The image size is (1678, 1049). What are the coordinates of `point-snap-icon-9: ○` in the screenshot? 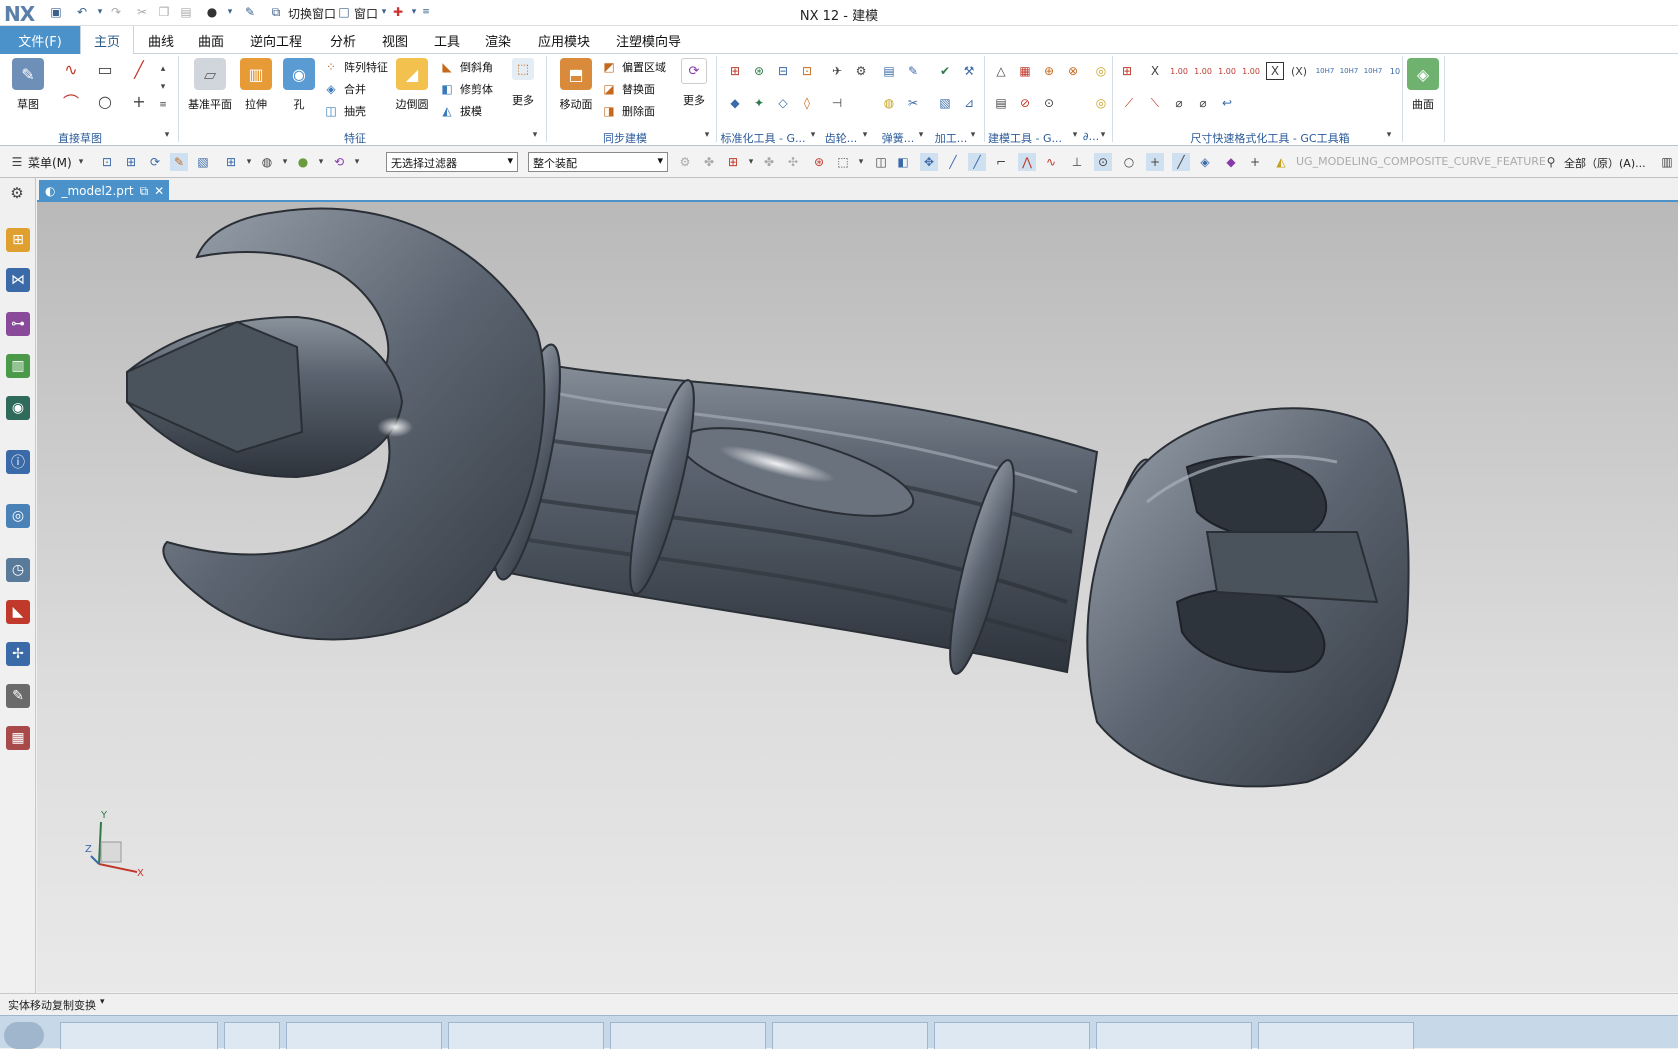 It's located at (1129, 162).